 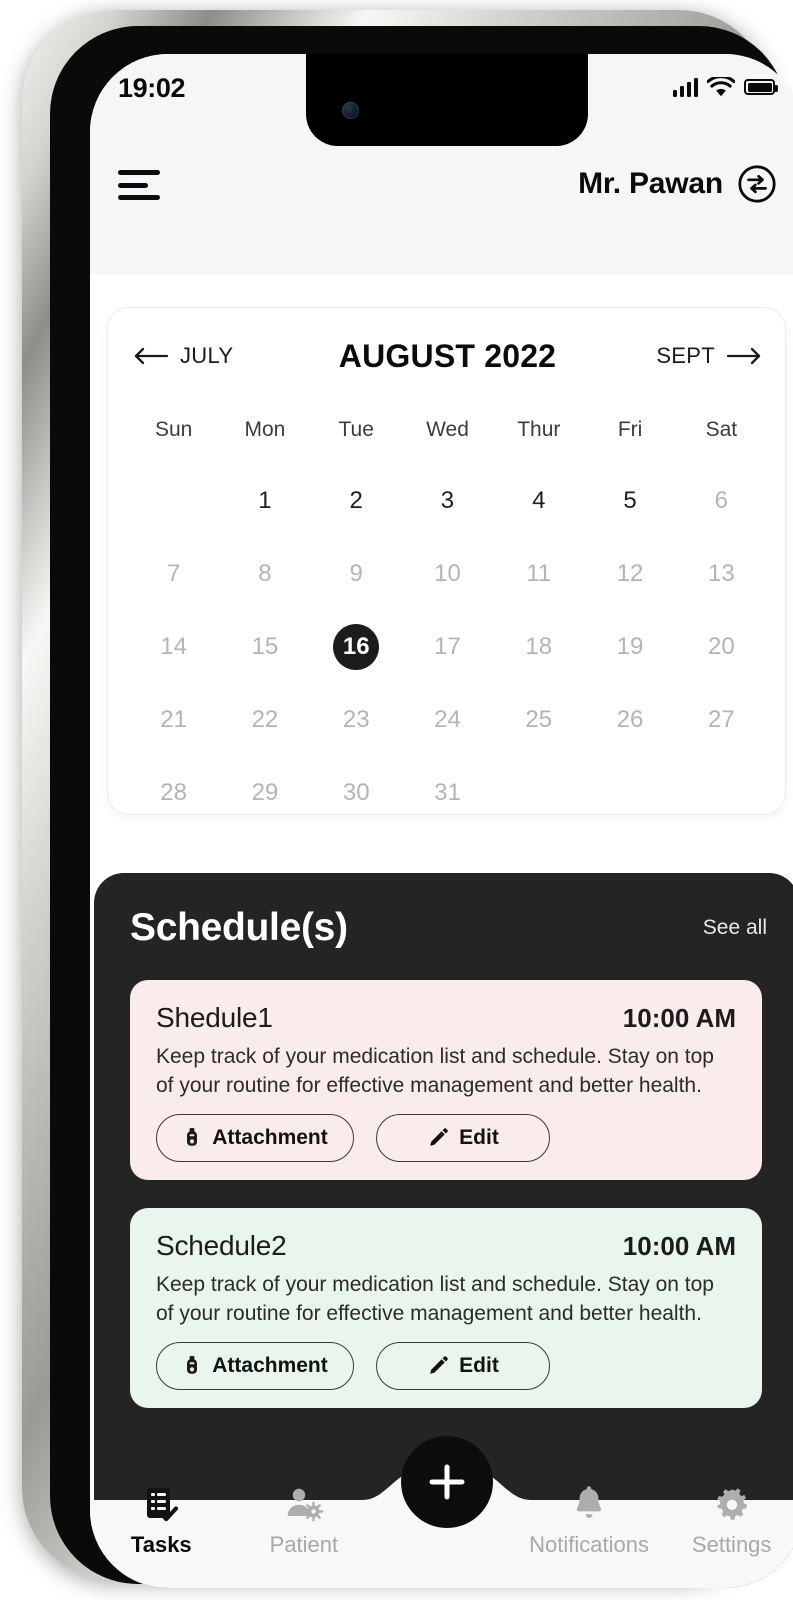 I want to click on calendar-day-25: 25, so click(x=538, y=719).